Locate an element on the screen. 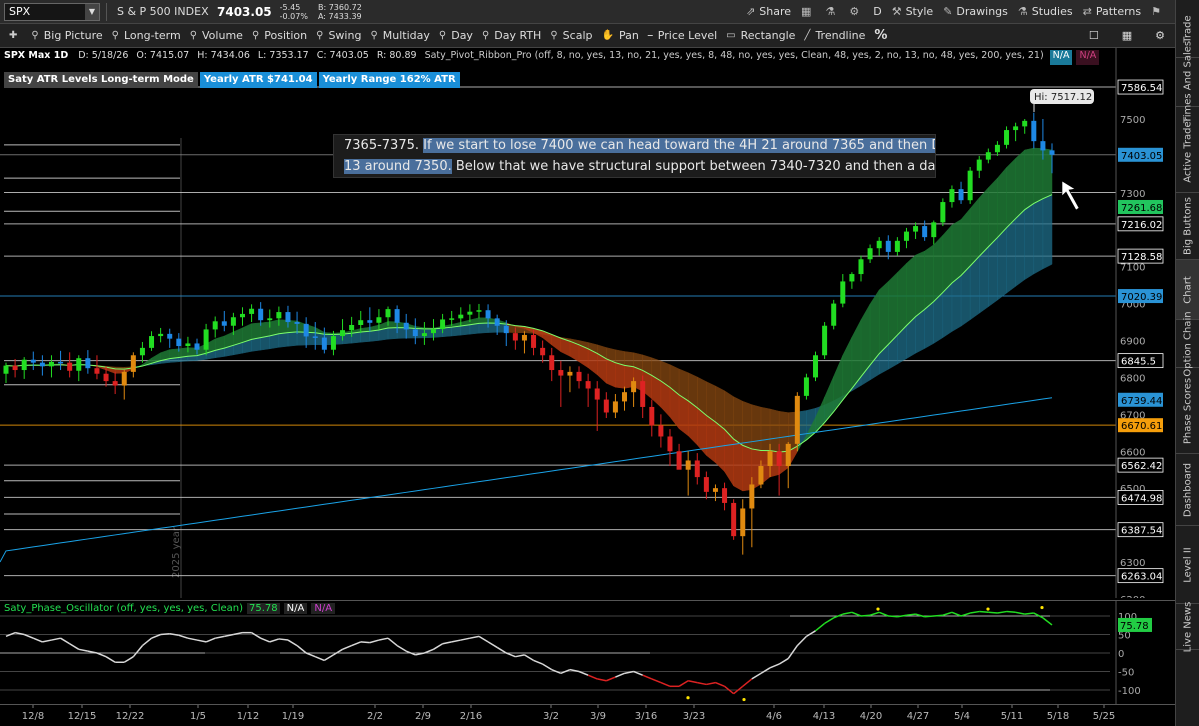  side-tab-option-chain: Option Chain is located at coordinates (1187, 343).